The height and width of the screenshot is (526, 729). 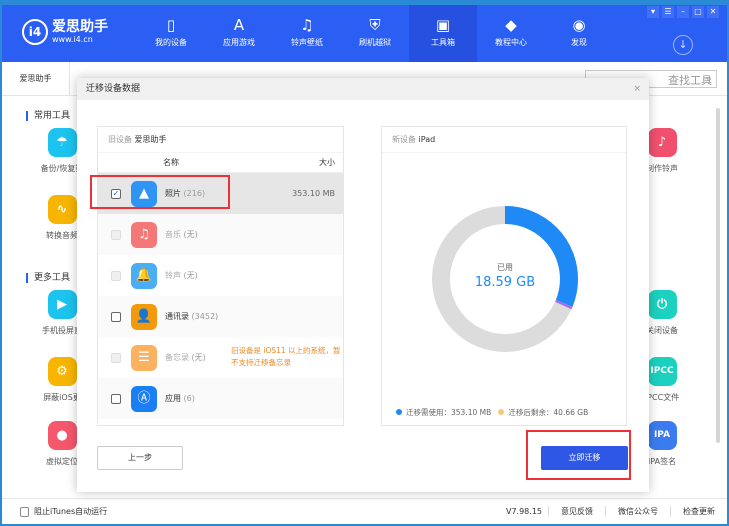 I want to click on scrollbar, so click(x=718, y=275).